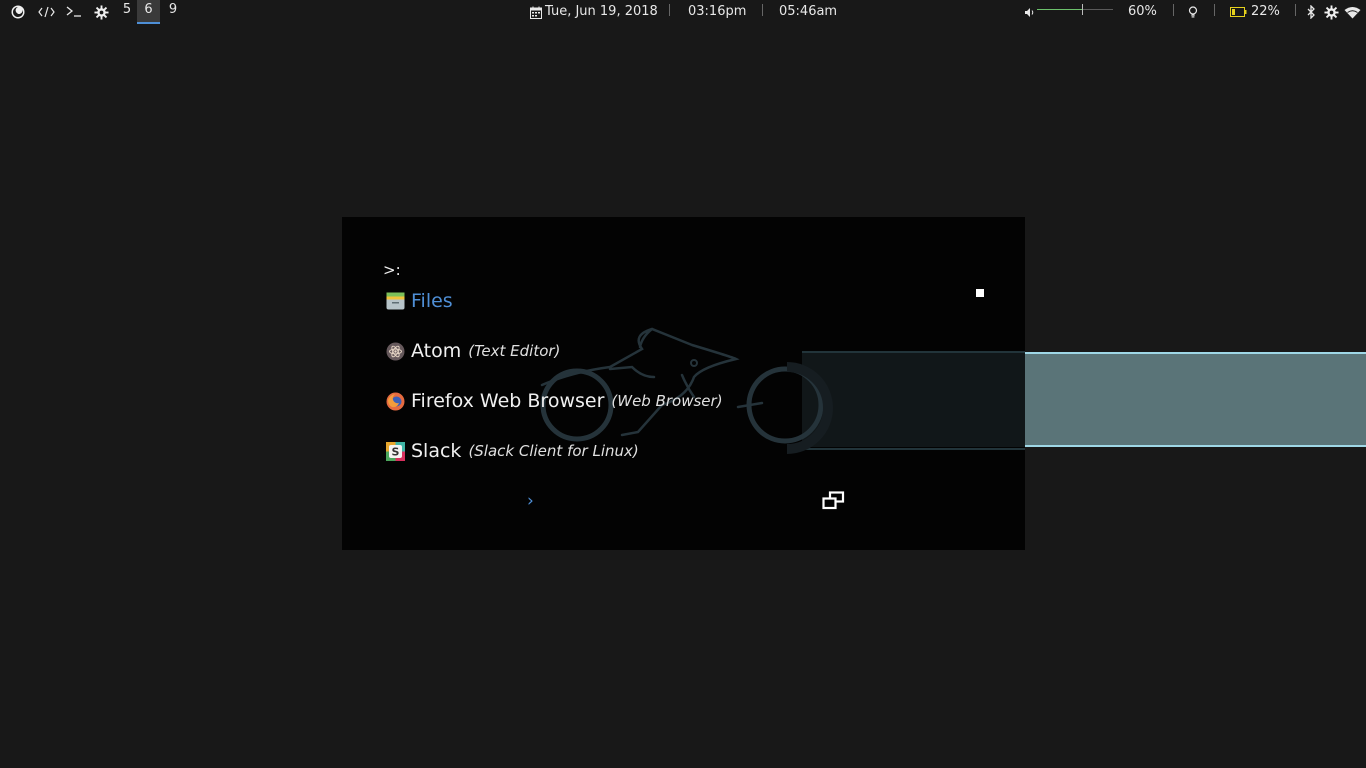 This screenshot has height=768, width=1366. Describe the element at coordinates (553, 451) in the screenshot. I see `launcher-item-description: (Slack Client for Linux)` at that location.